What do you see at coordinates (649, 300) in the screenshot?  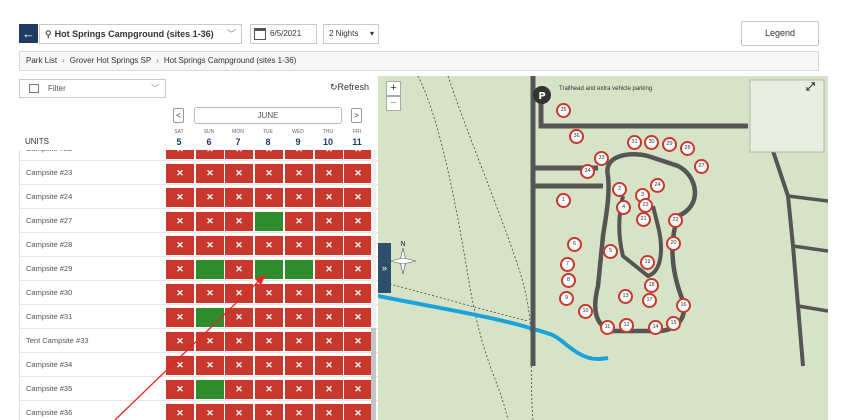 I see `campsite-marker: 17` at bounding box center [649, 300].